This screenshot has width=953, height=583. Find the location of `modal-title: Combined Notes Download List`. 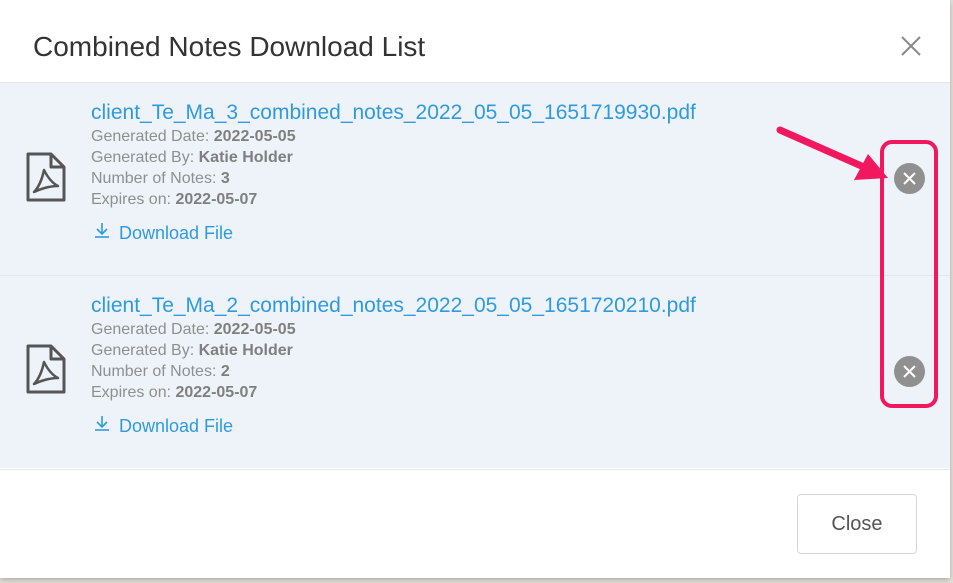

modal-title: Combined Notes Download List is located at coordinates (229, 46).